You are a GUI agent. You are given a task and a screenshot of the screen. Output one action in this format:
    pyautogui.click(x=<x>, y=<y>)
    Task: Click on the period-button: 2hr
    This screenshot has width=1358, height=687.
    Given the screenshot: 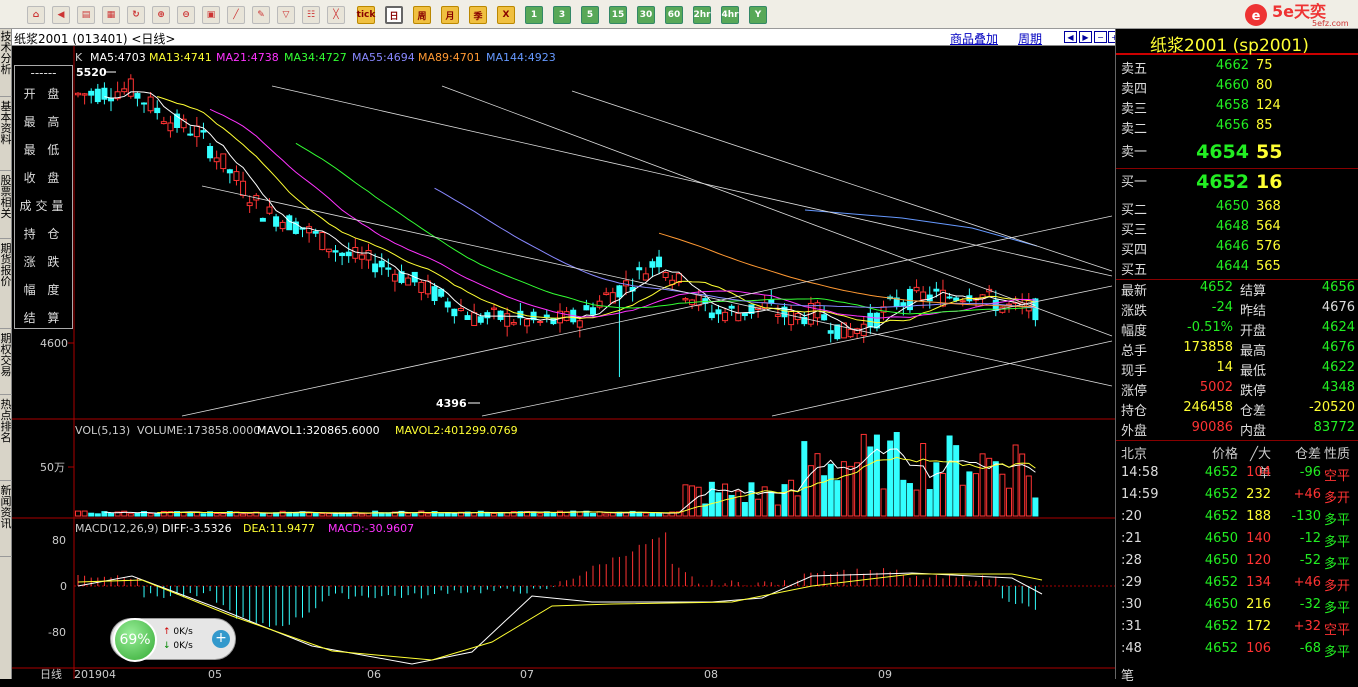 What is the action you would take?
    pyautogui.click(x=702, y=15)
    